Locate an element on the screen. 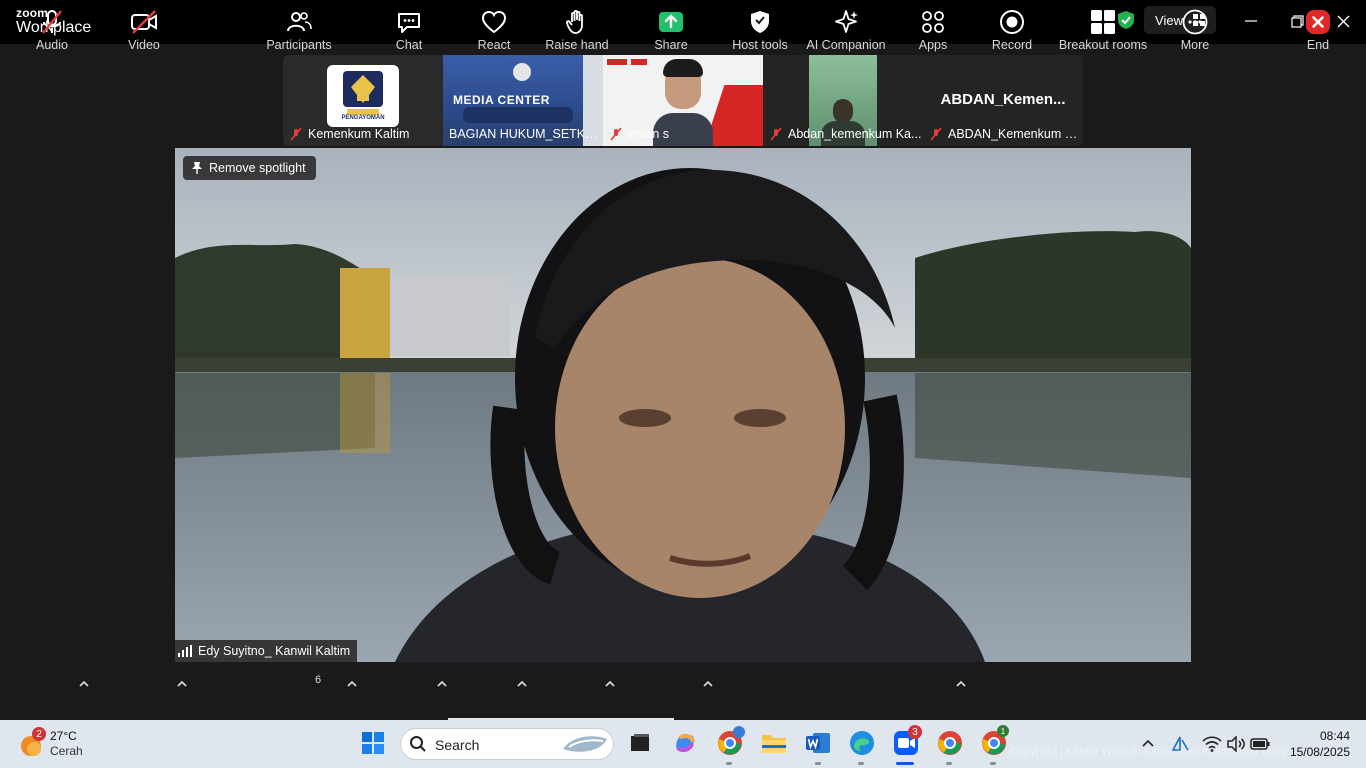 Image resolution: width=1366 pixels, height=768 pixels. copilot-button is located at coordinates (685, 743).